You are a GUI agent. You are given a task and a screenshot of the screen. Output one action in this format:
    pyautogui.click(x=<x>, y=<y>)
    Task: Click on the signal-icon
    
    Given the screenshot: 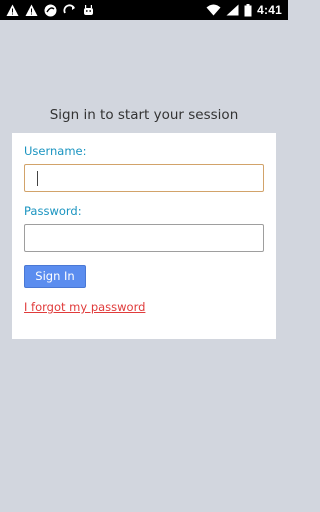 What is the action you would take?
    pyautogui.click(x=232, y=10)
    